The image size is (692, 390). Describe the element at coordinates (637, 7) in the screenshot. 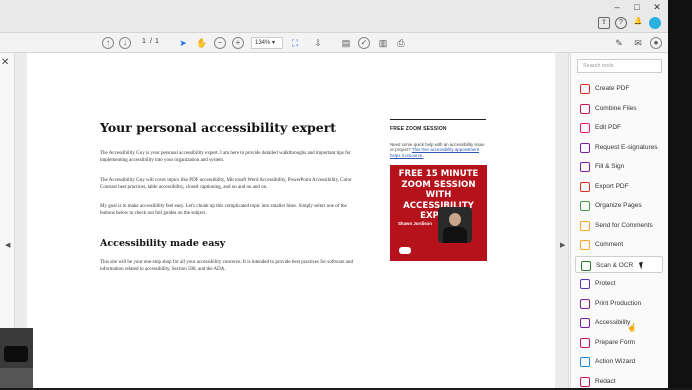

I see `maximize-button: □` at that location.